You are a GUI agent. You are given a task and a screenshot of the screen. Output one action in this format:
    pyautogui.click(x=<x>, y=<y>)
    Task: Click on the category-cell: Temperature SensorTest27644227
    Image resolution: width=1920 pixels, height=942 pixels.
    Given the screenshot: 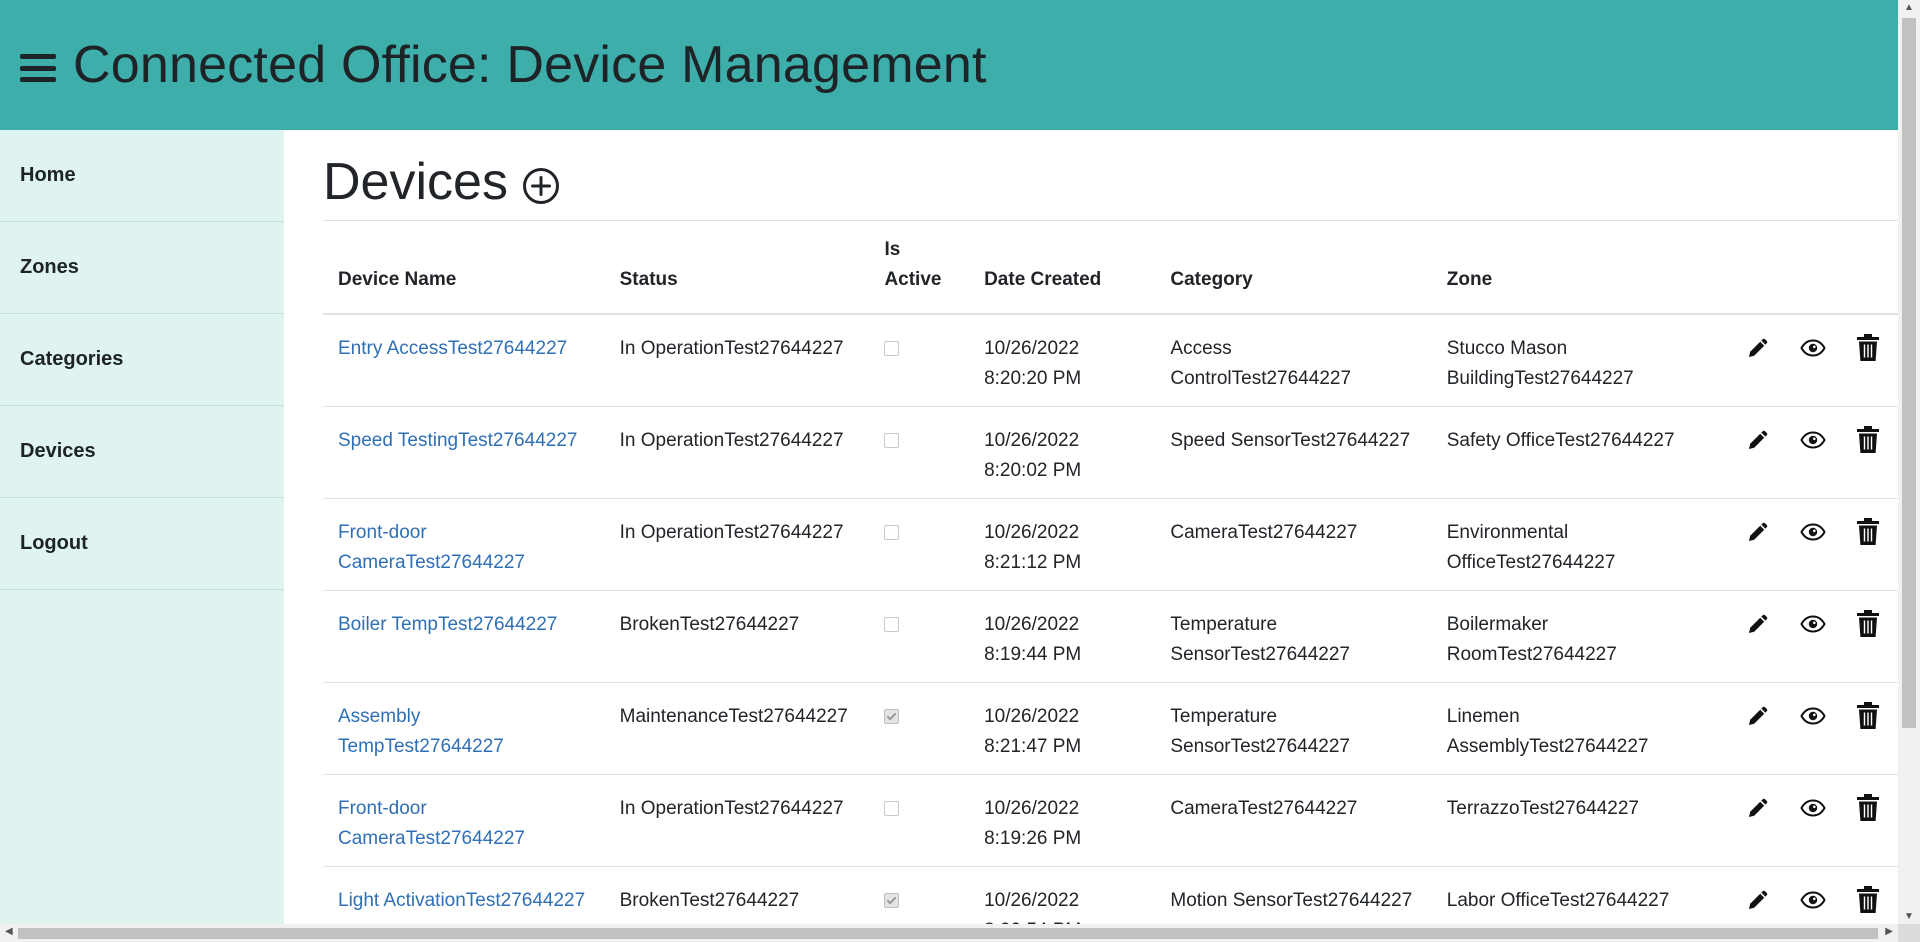 What is the action you would take?
    pyautogui.click(x=1293, y=636)
    